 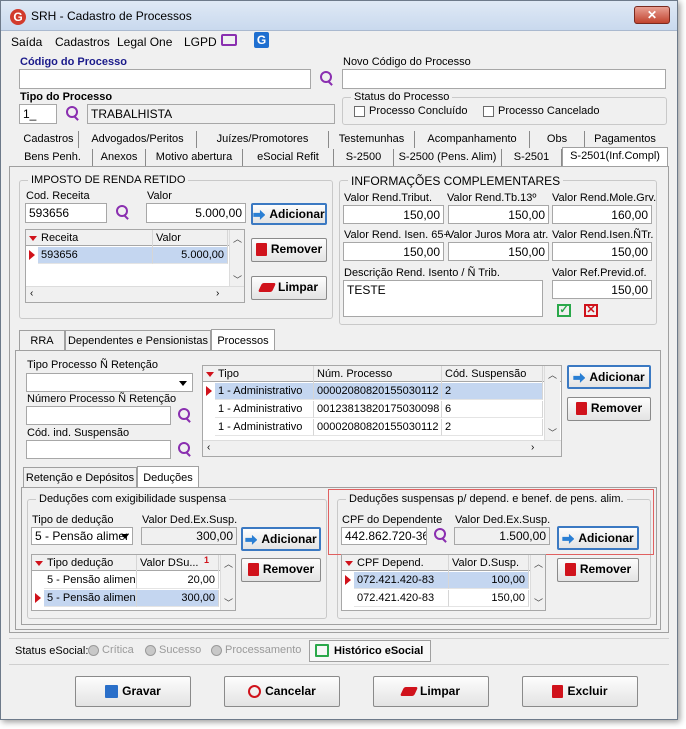 What do you see at coordinates (184, 415) in the screenshot?
I see `search-num-proc-icon` at bounding box center [184, 415].